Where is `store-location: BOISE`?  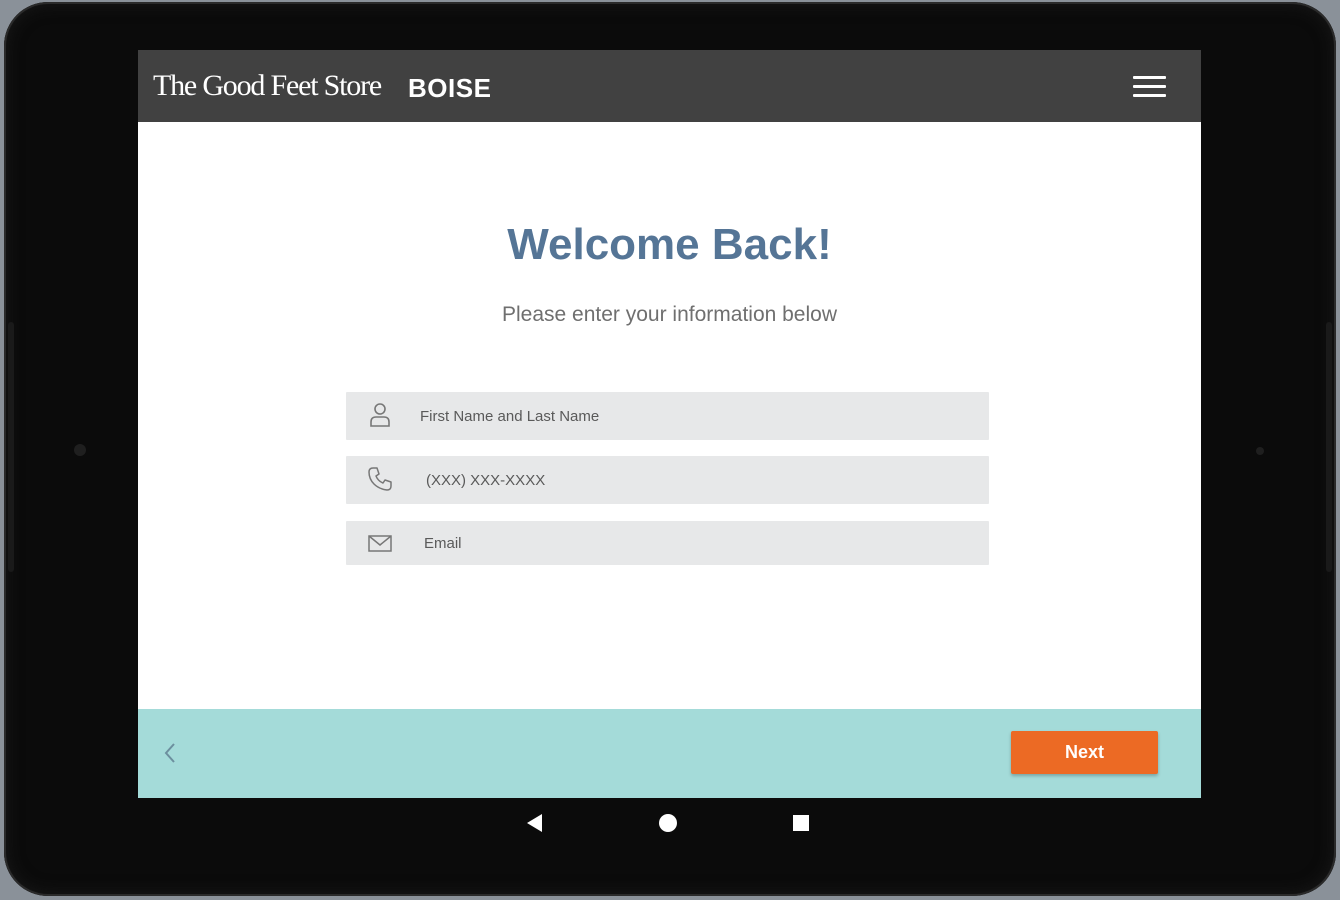 store-location: BOISE is located at coordinates (450, 88).